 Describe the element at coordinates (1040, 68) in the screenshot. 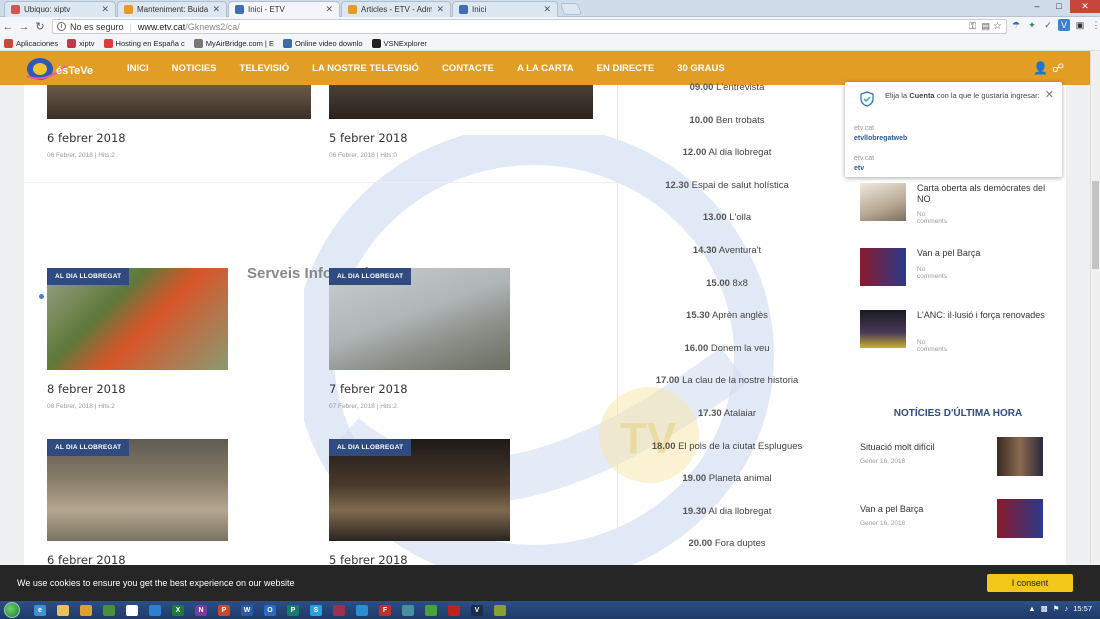

I see `user-icon: 👤` at that location.